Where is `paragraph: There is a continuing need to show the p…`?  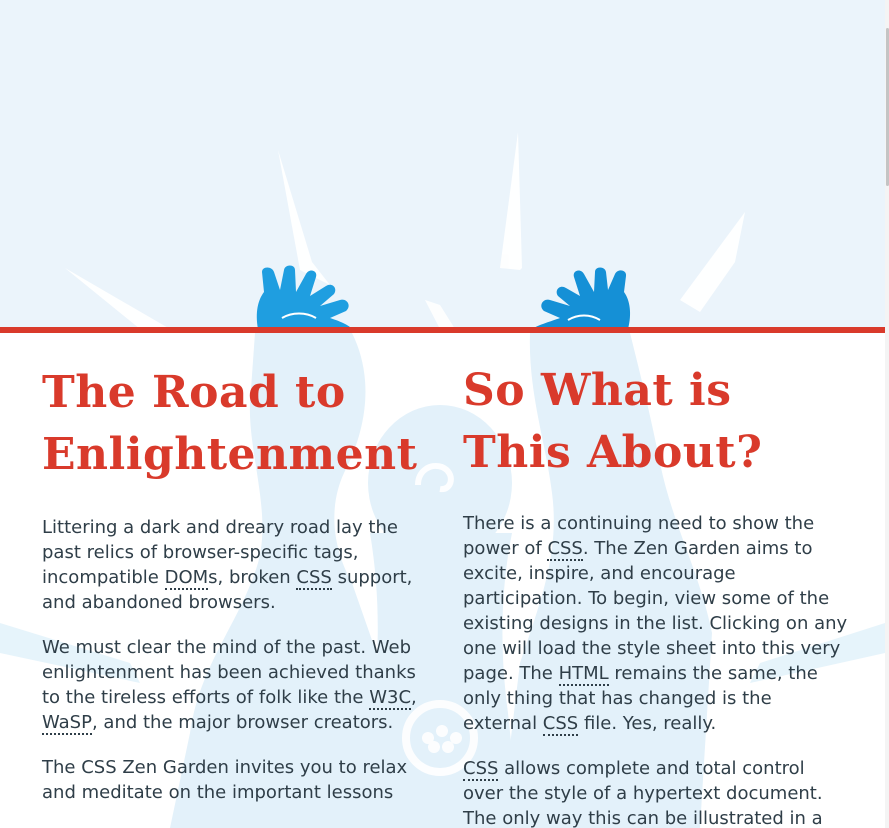
paragraph: There is a continuing need to show the p… is located at coordinates (655, 623).